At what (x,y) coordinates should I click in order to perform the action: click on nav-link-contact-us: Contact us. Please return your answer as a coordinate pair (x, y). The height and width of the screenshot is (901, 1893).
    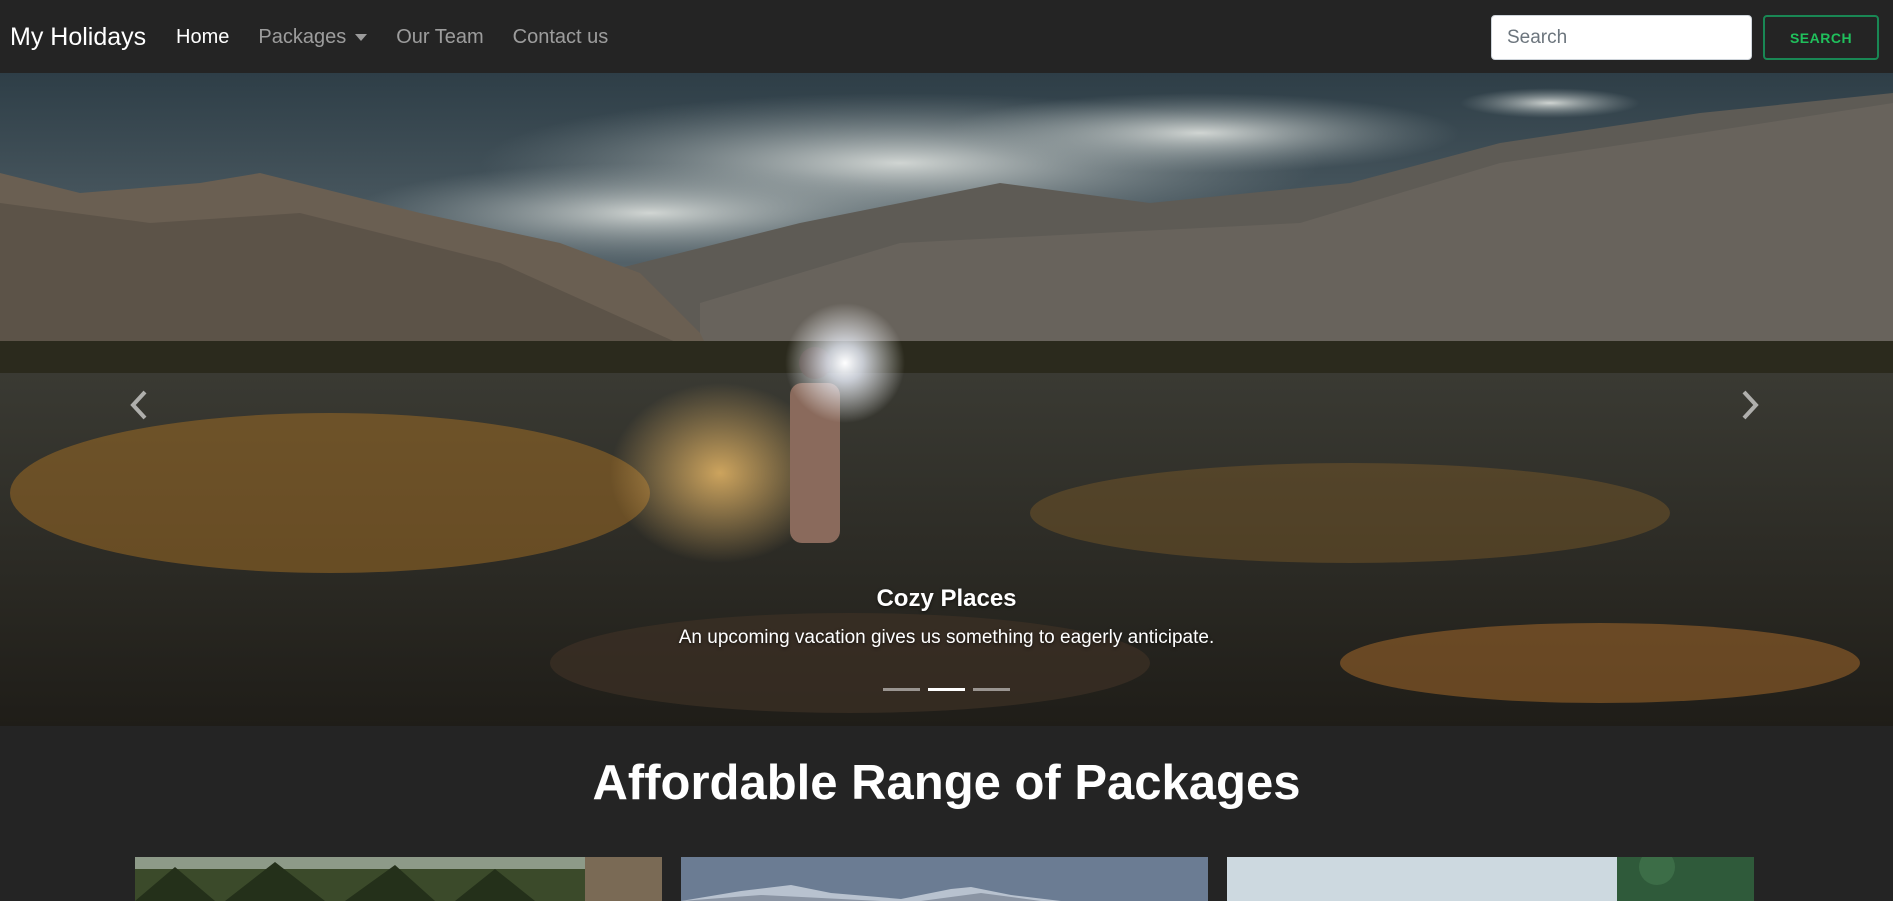
    Looking at the image, I should click on (561, 37).